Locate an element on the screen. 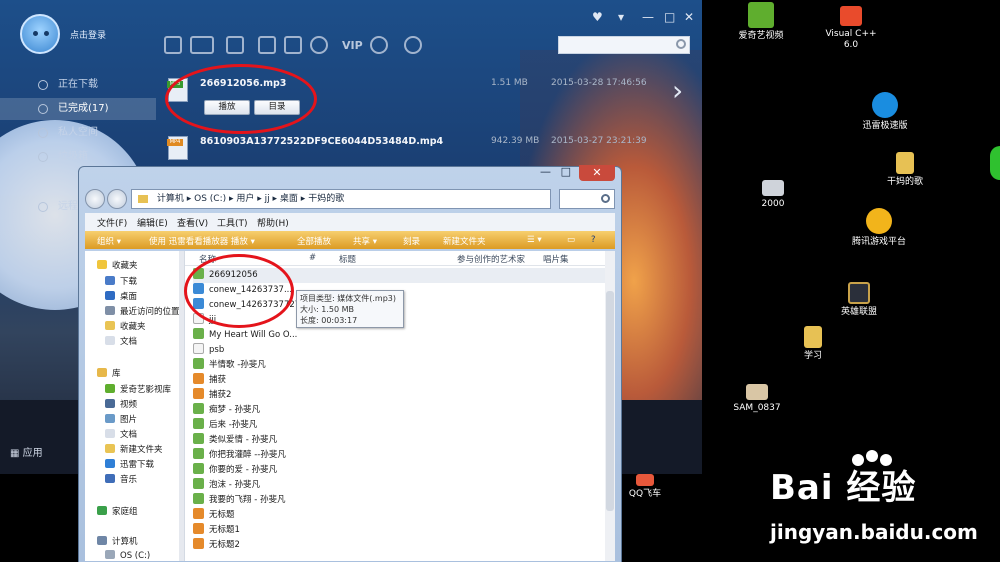 The image size is (1000, 562). file-row: 半情歌 -孙斐凡 is located at coordinates (318, 365).